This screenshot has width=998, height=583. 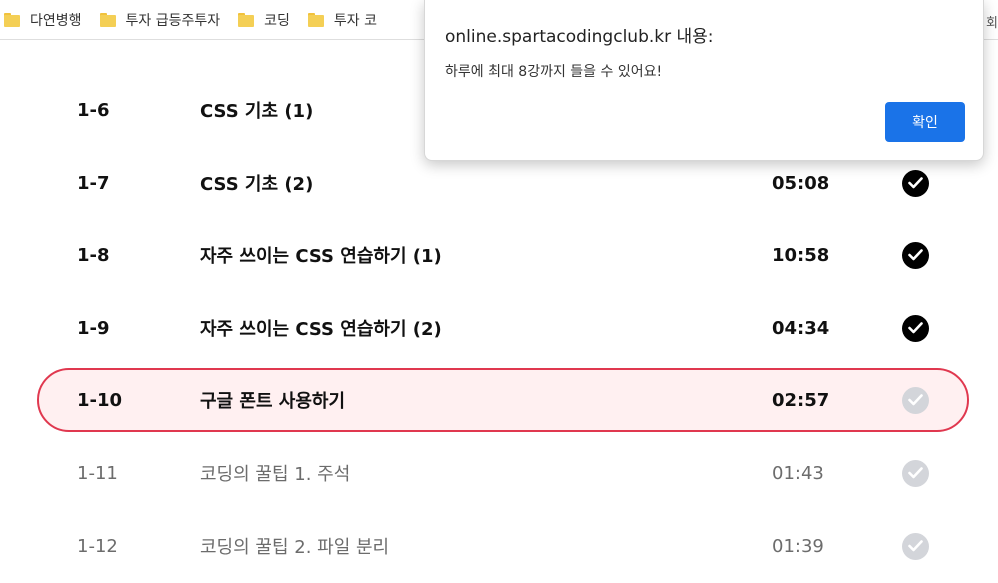 What do you see at coordinates (798, 546) in the screenshot?
I see `lesson-duration: 01:39` at bounding box center [798, 546].